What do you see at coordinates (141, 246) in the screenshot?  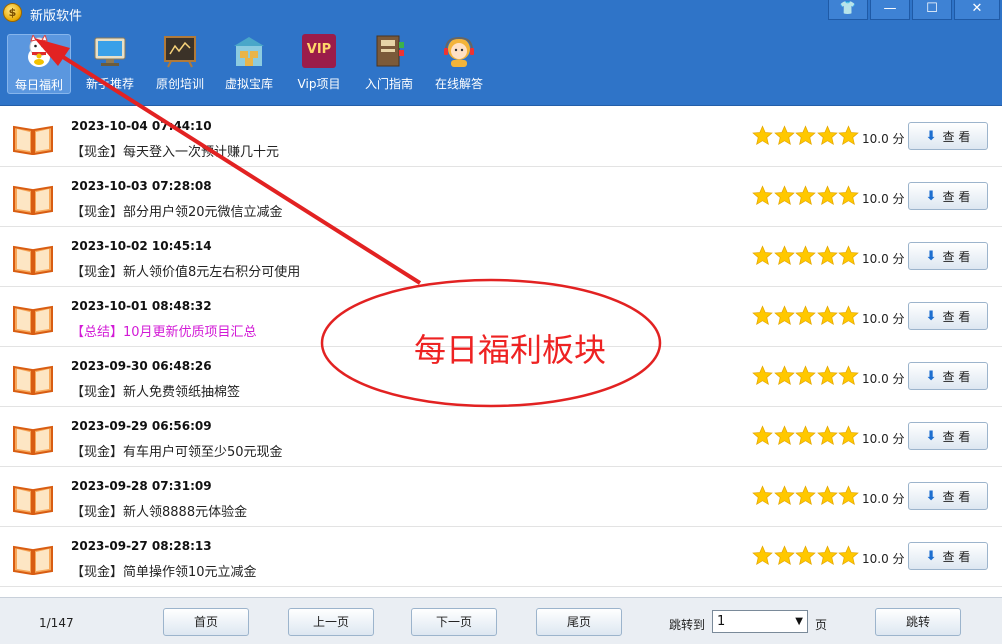 I see `item-date: 2023-10-02 10:45:14` at bounding box center [141, 246].